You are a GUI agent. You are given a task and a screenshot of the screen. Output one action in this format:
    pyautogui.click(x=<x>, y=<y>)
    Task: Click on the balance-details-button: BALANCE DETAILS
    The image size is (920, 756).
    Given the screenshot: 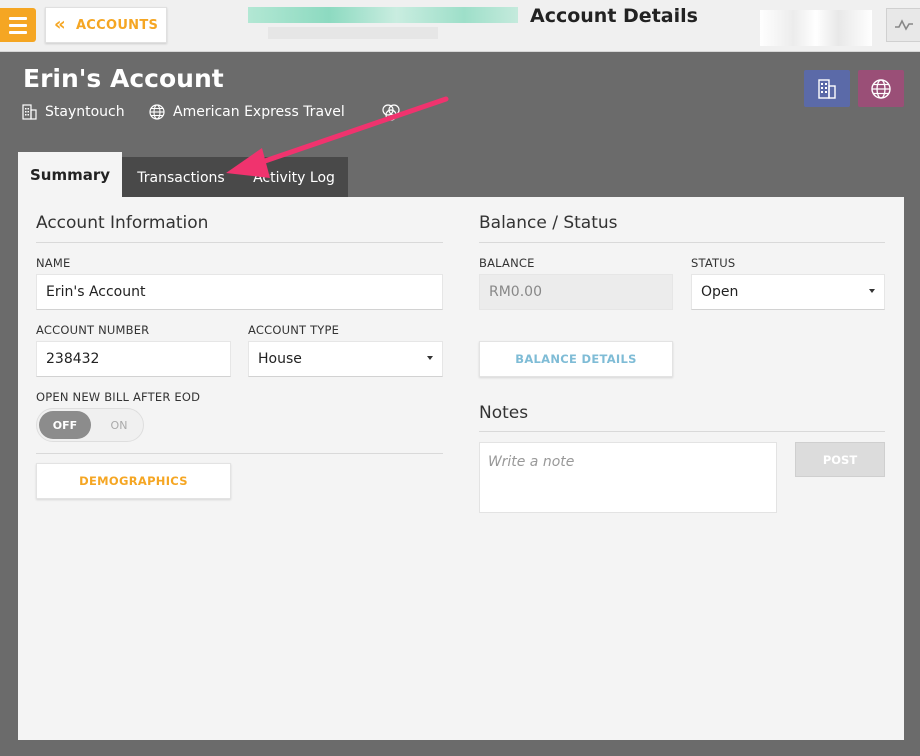 What is the action you would take?
    pyautogui.click(x=576, y=359)
    